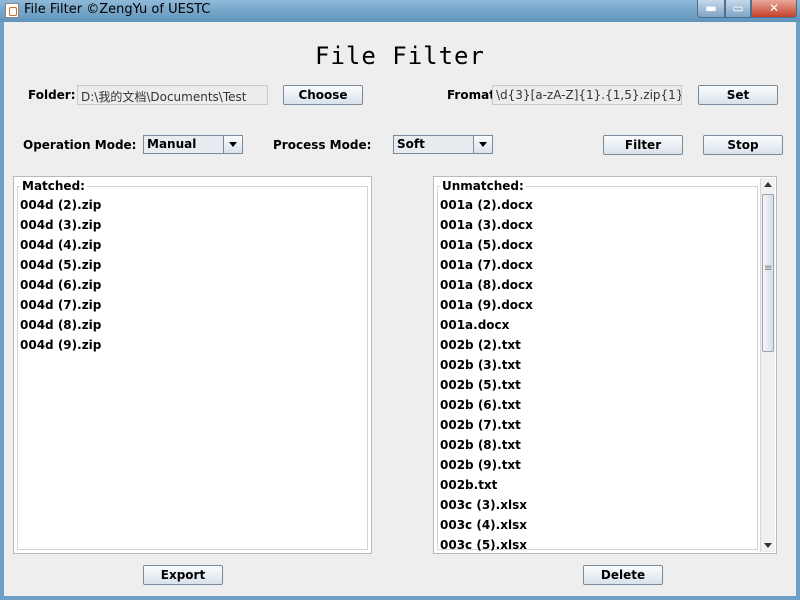  I want to click on page-title: File Filter, so click(400, 56).